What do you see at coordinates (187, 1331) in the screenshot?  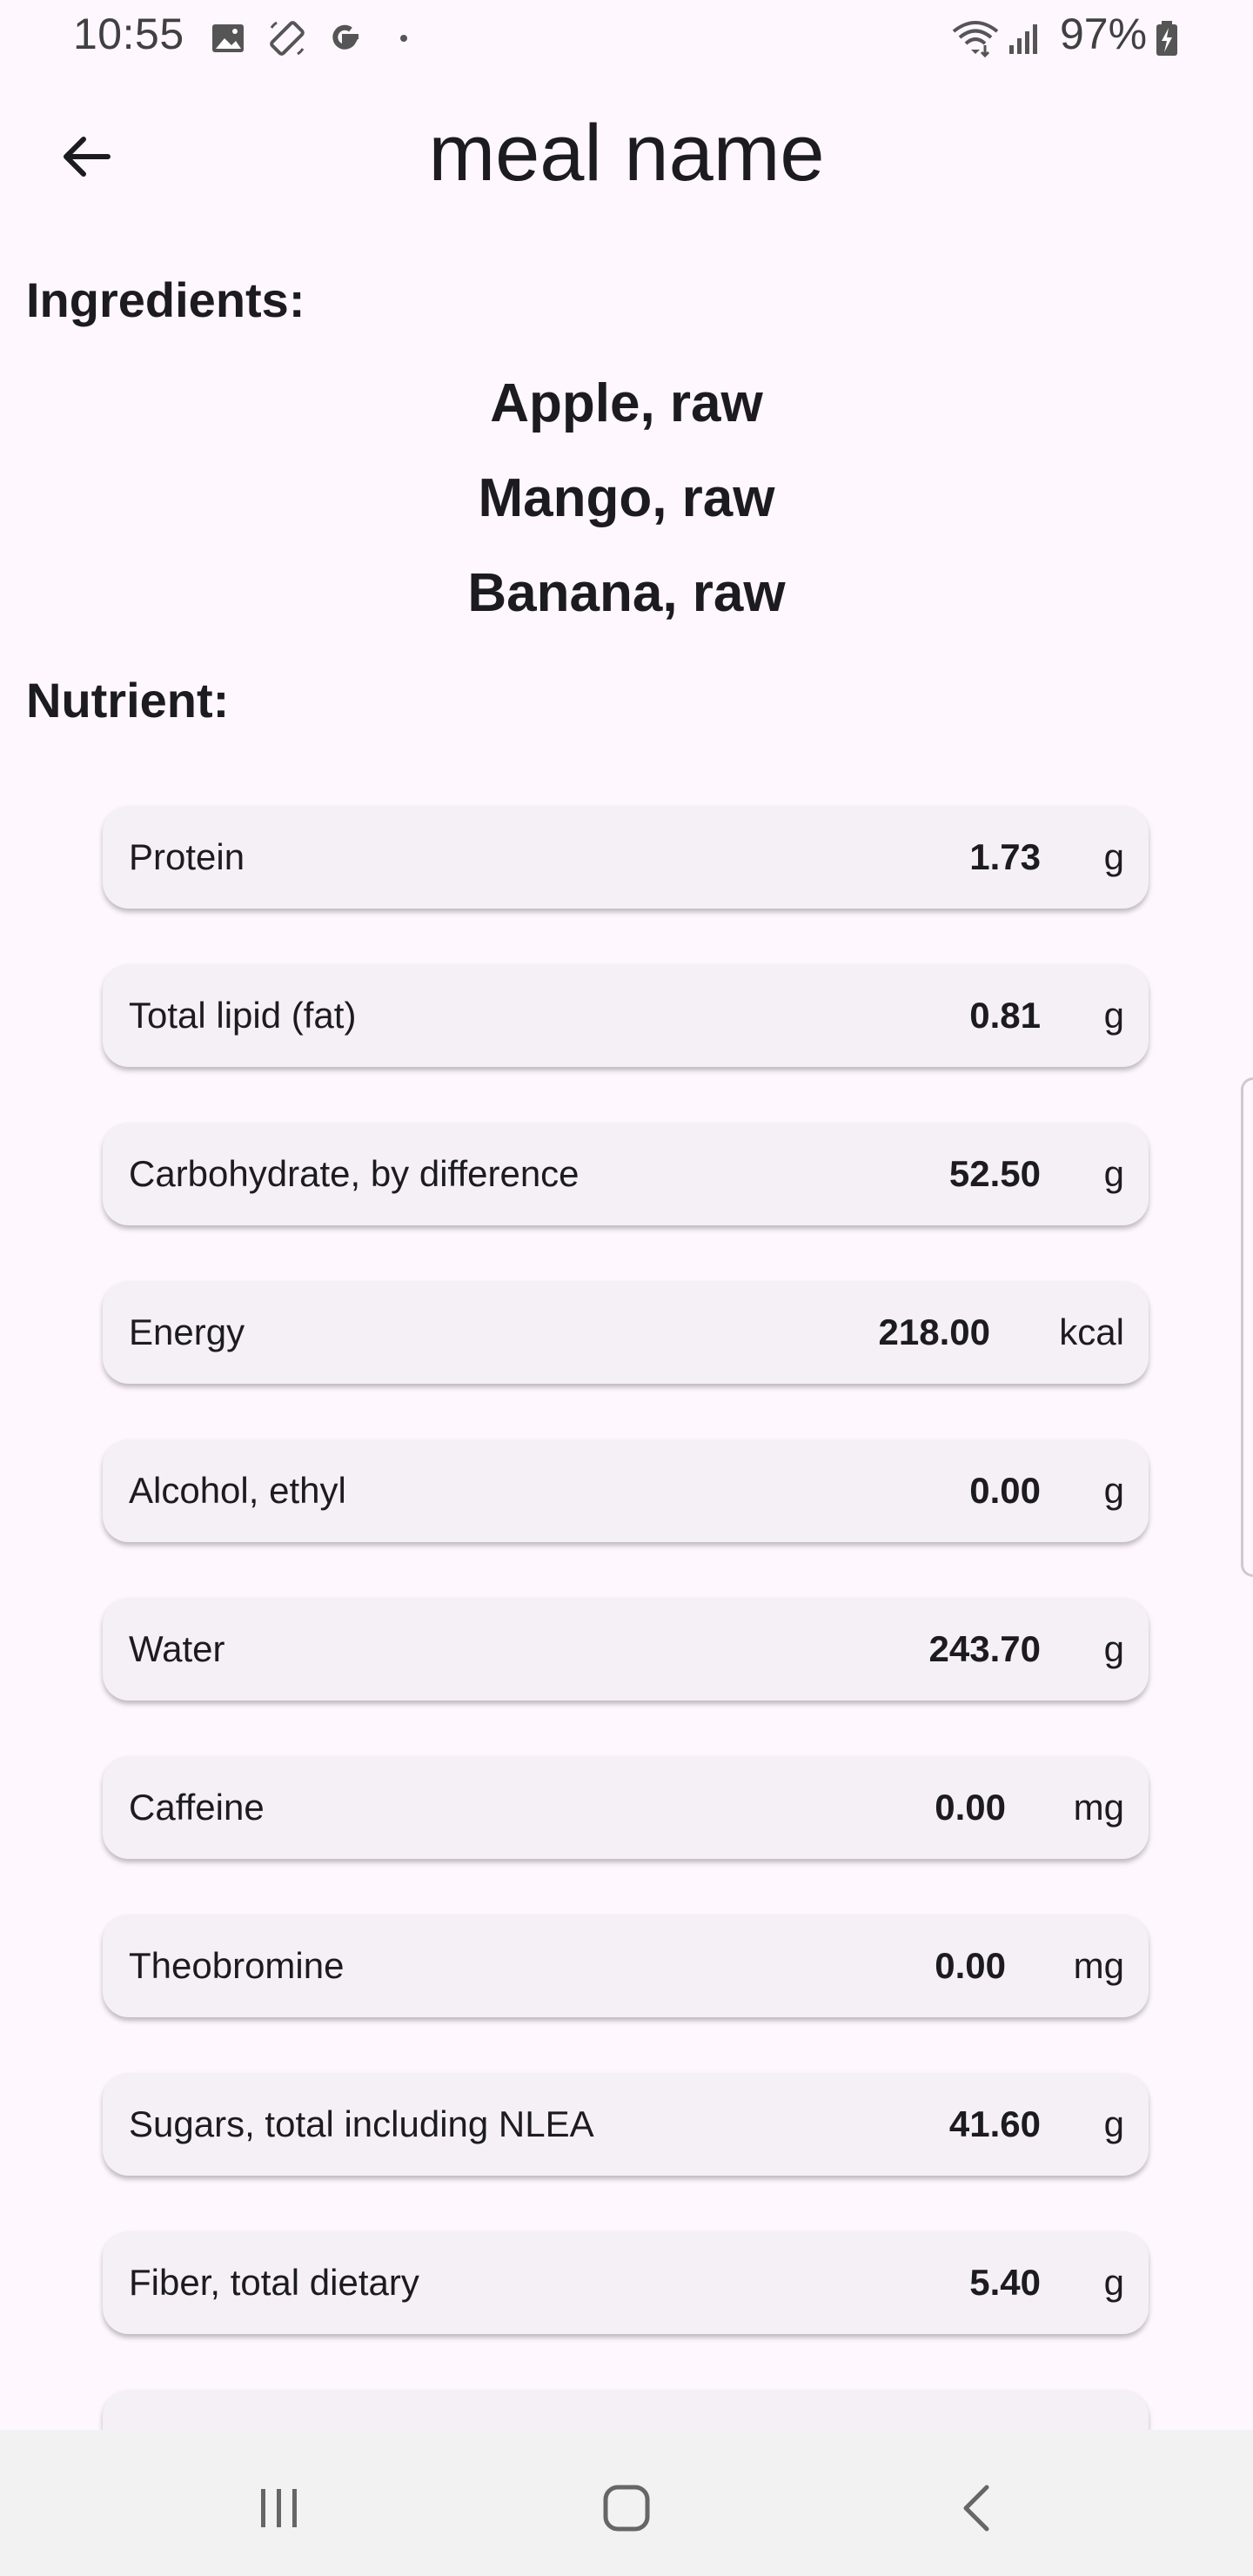 I see `nutrient-name: Energy` at bounding box center [187, 1331].